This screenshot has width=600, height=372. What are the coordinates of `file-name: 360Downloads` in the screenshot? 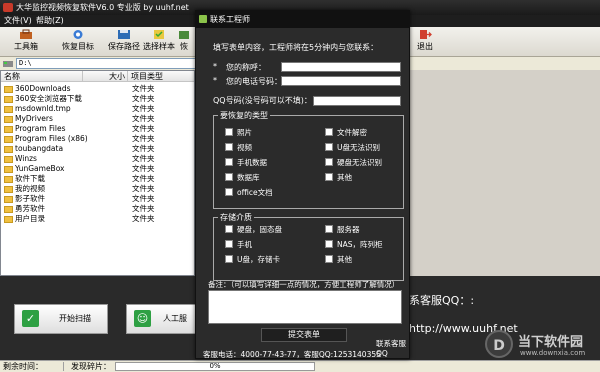 It's located at (43, 88).